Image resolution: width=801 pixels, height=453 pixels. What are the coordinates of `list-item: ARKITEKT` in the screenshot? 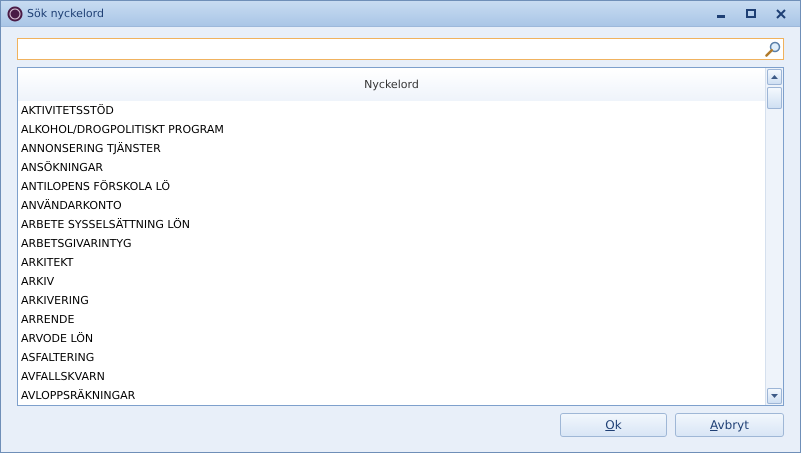 It's located at (391, 262).